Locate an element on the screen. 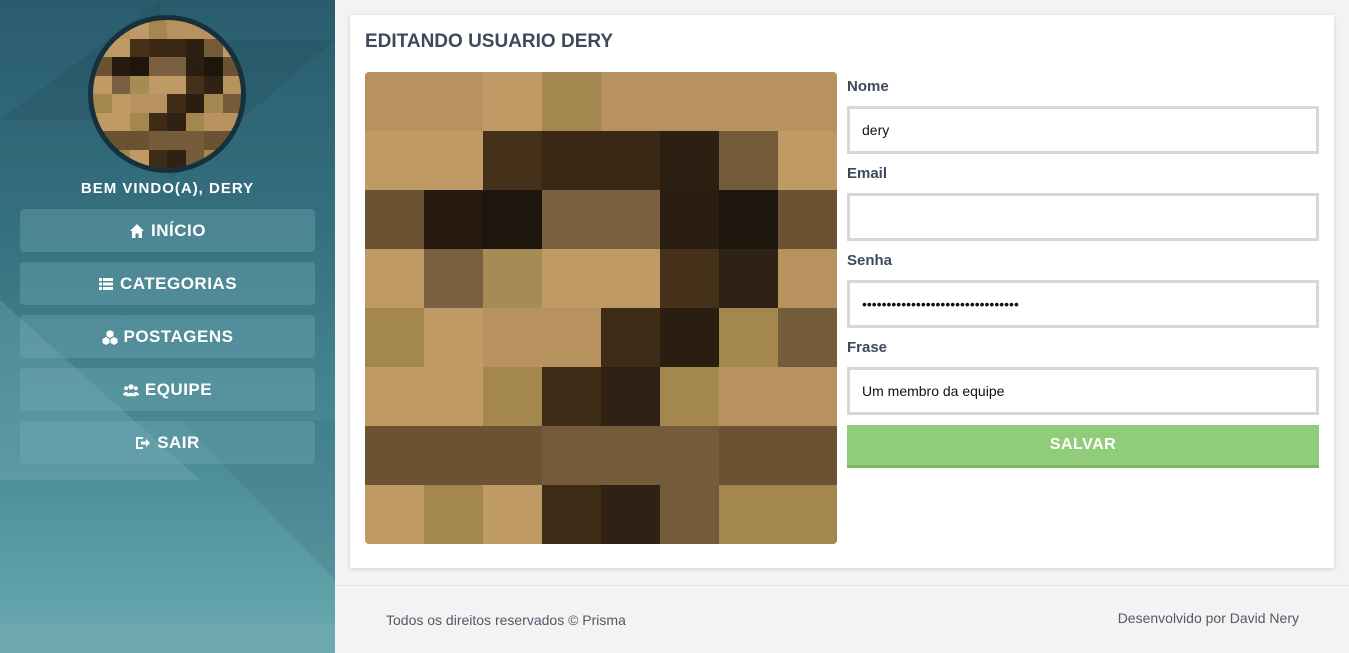 Image resolution: width=1349 pixels, height=653 pixels. users-icon is located at coordinates (130, 389).